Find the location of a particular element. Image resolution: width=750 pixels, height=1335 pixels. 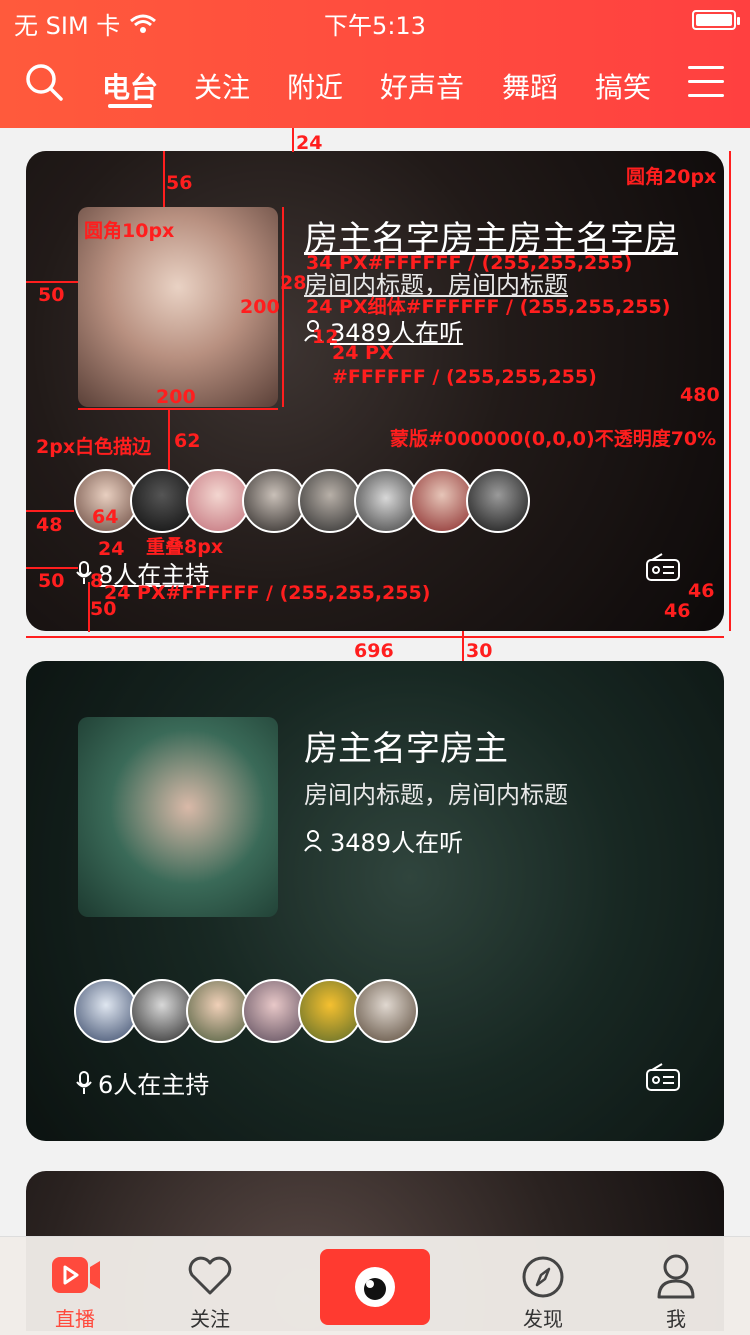

room-cover is located at coordinates (178, 817).